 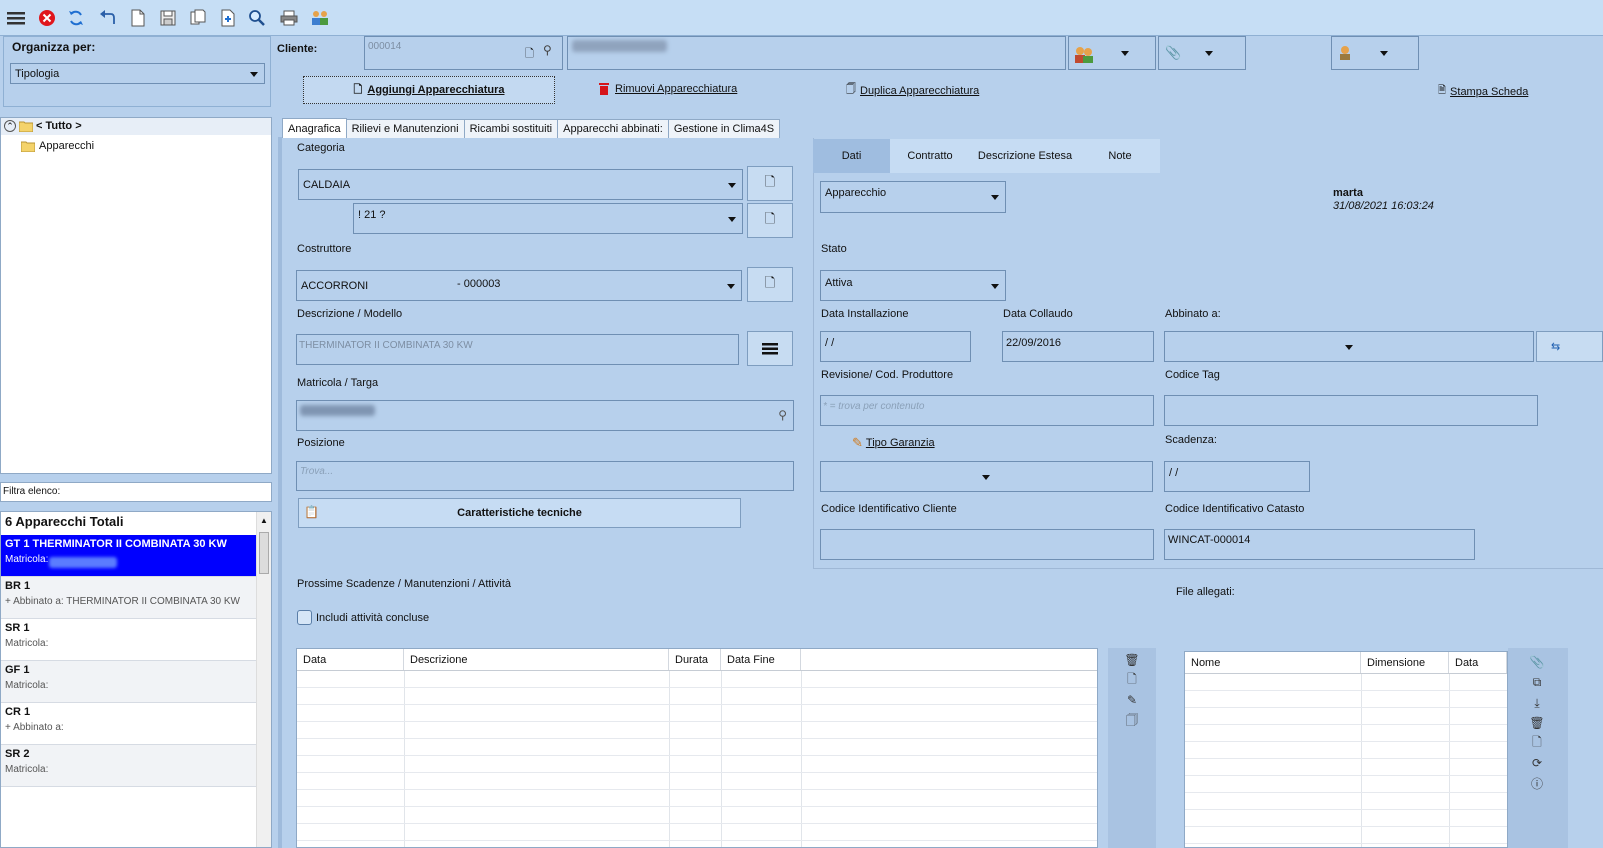 I want to click on undo-icon, so click(x=107, y=18).